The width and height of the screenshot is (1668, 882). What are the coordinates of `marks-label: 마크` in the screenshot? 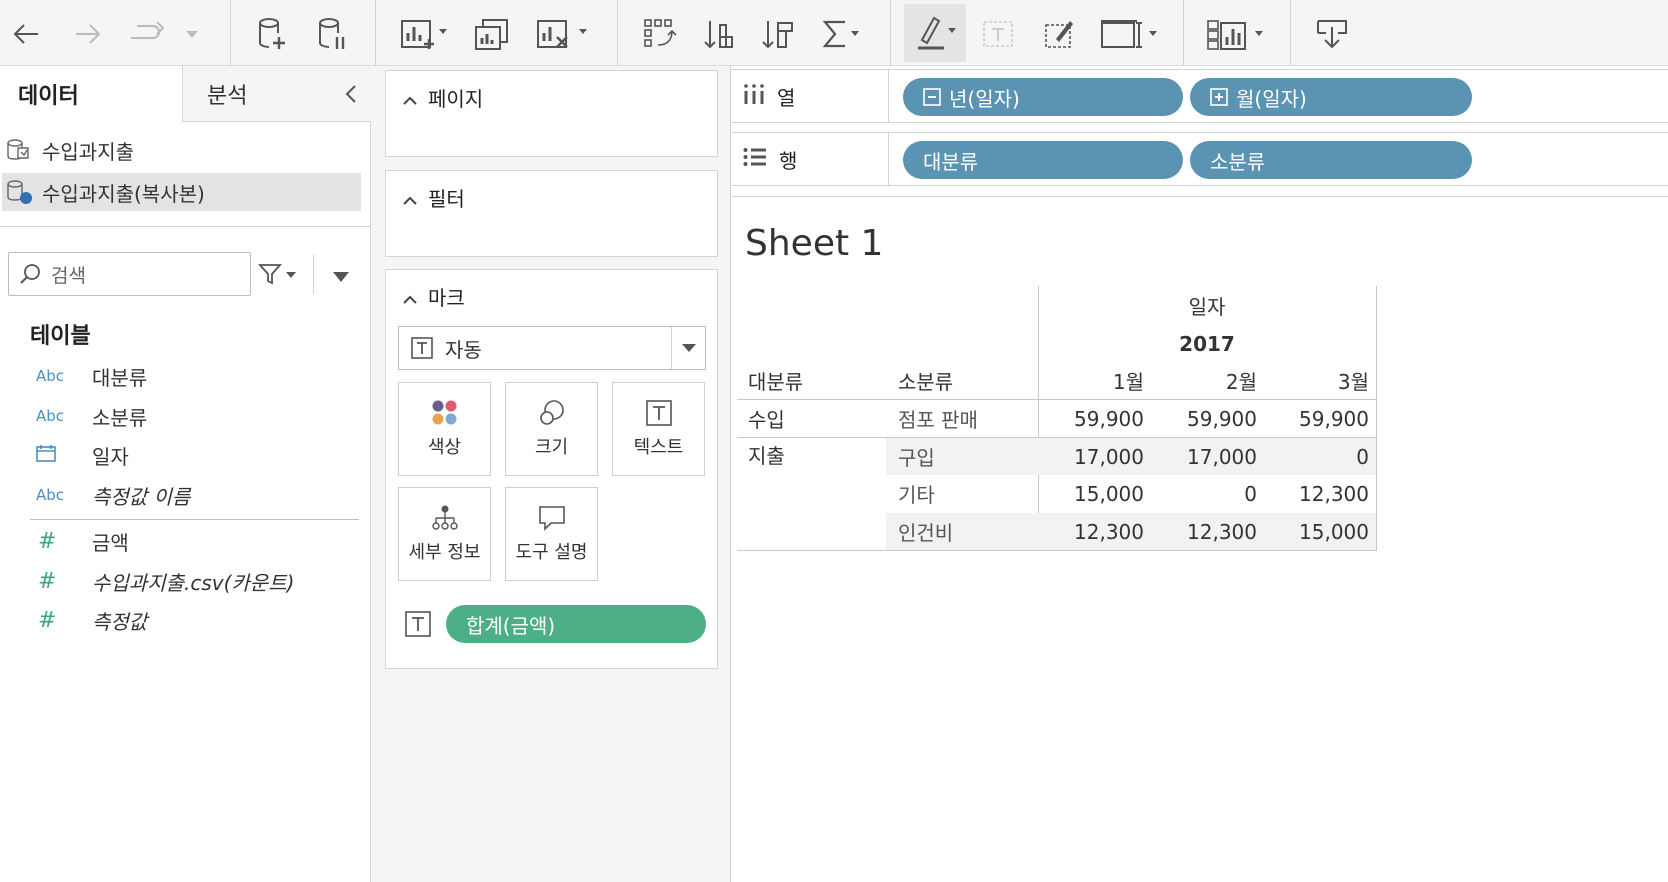 It's located at (446, 298).